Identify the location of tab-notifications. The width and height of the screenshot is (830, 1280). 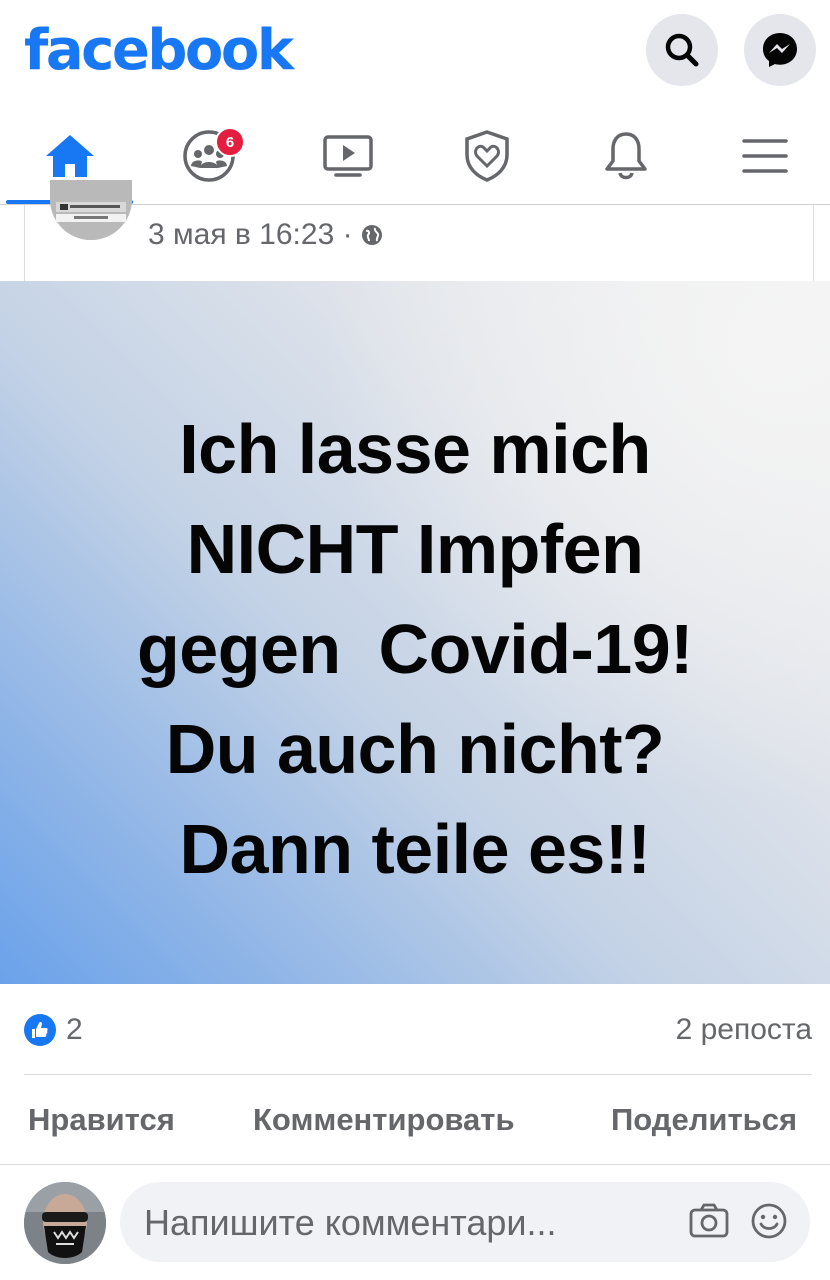
(626, 156).